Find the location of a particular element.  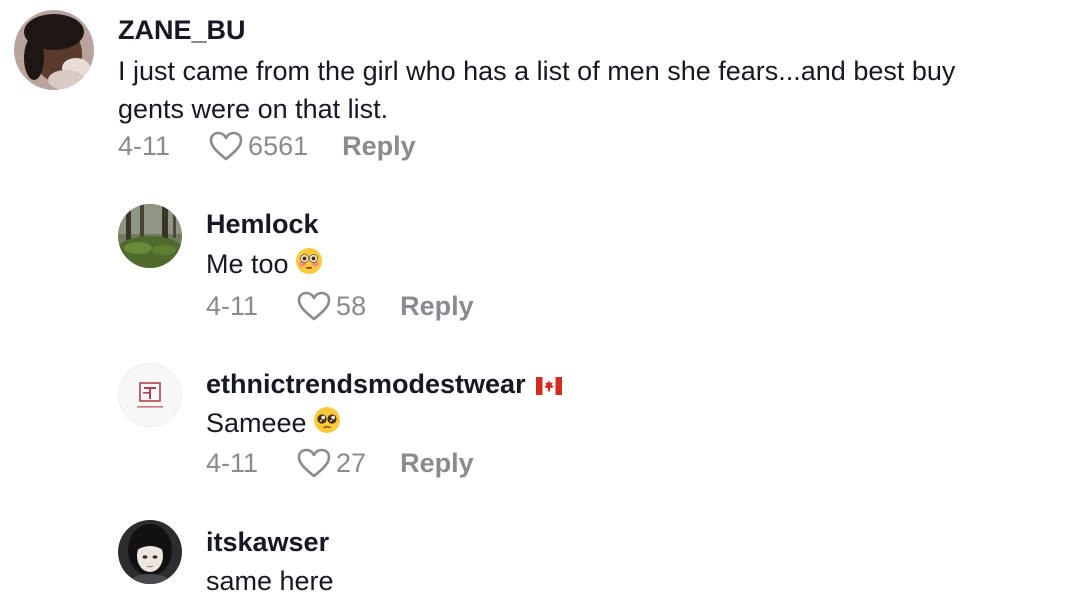

comment-meta: 4-11 27 Reply is located at coordinates (340, 463).